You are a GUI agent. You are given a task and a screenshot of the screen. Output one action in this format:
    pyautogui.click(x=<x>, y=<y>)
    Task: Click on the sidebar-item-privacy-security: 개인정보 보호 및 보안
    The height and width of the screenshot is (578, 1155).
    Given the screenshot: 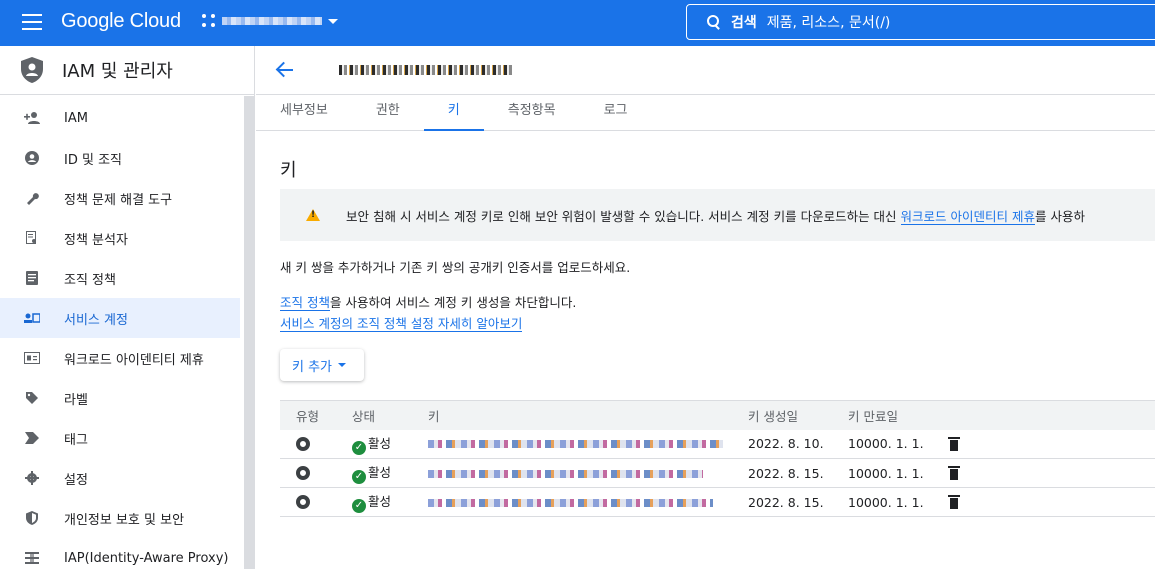 What is the action you would take?
    pyautogui.click(x=120, y=518)
    